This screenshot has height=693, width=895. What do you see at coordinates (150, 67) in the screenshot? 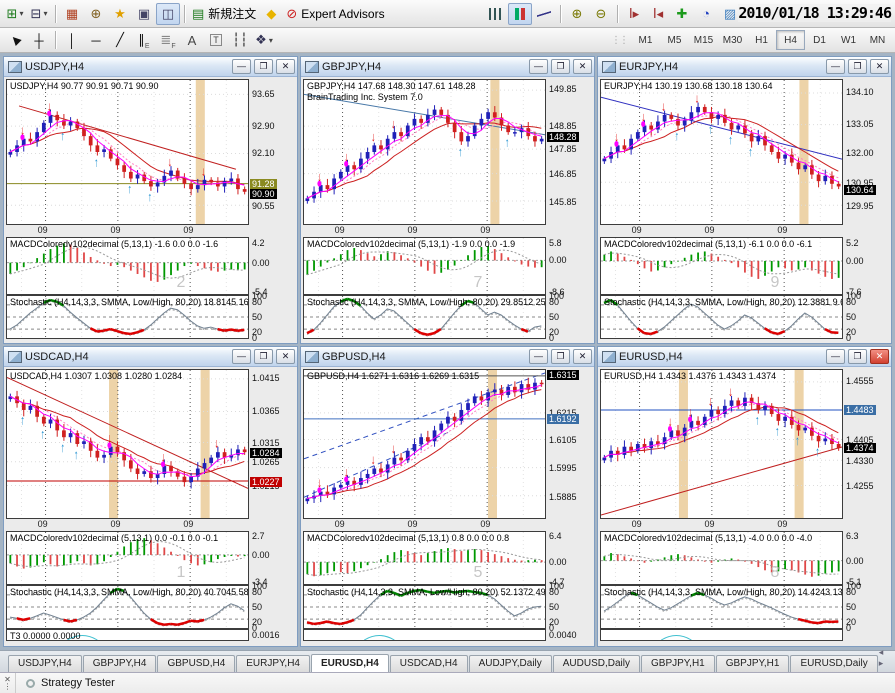
I see `window-titlebar-usdjpy: USDJPY,H4 — ❐ ✕` at bounding box center [150, 67].